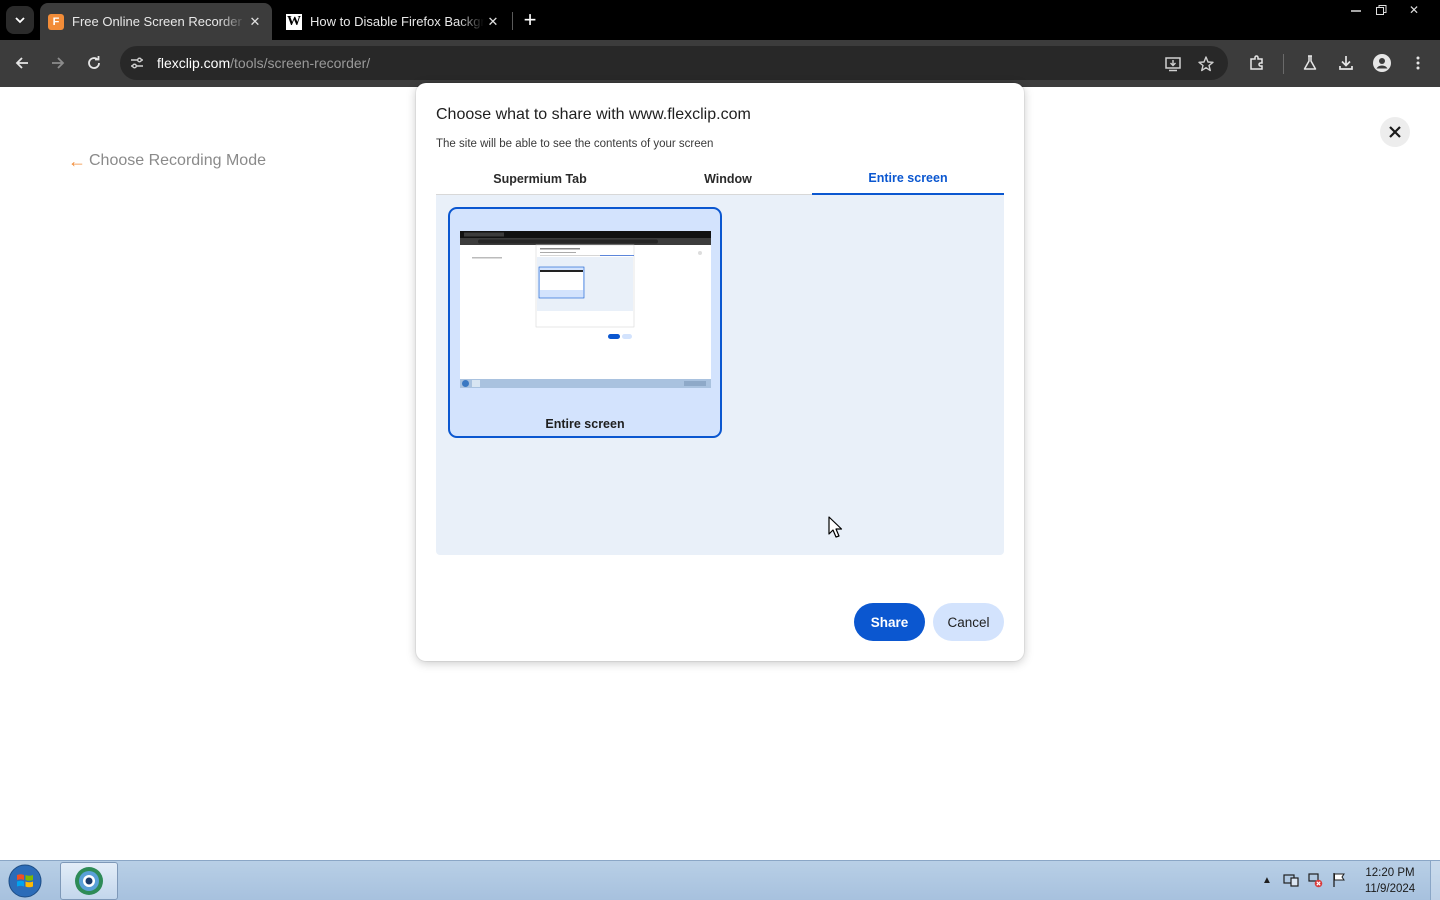 The width and height of the screenshot is (1440, 900). I want to click on tab-entire-screen: Entire screen, so click(908, 179).